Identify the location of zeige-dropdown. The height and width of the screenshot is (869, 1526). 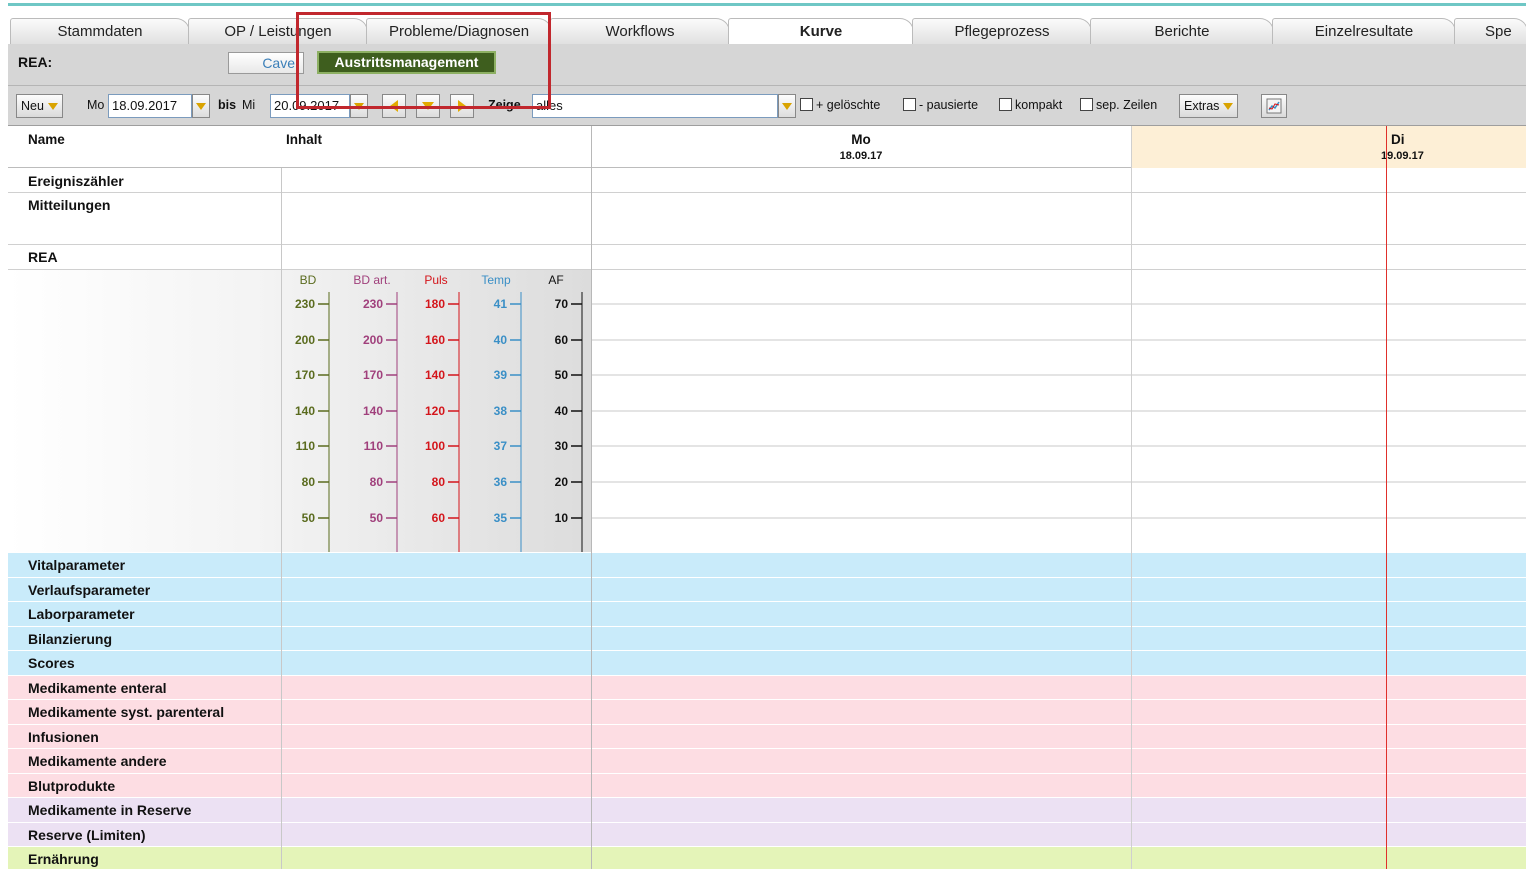
(787, 106).